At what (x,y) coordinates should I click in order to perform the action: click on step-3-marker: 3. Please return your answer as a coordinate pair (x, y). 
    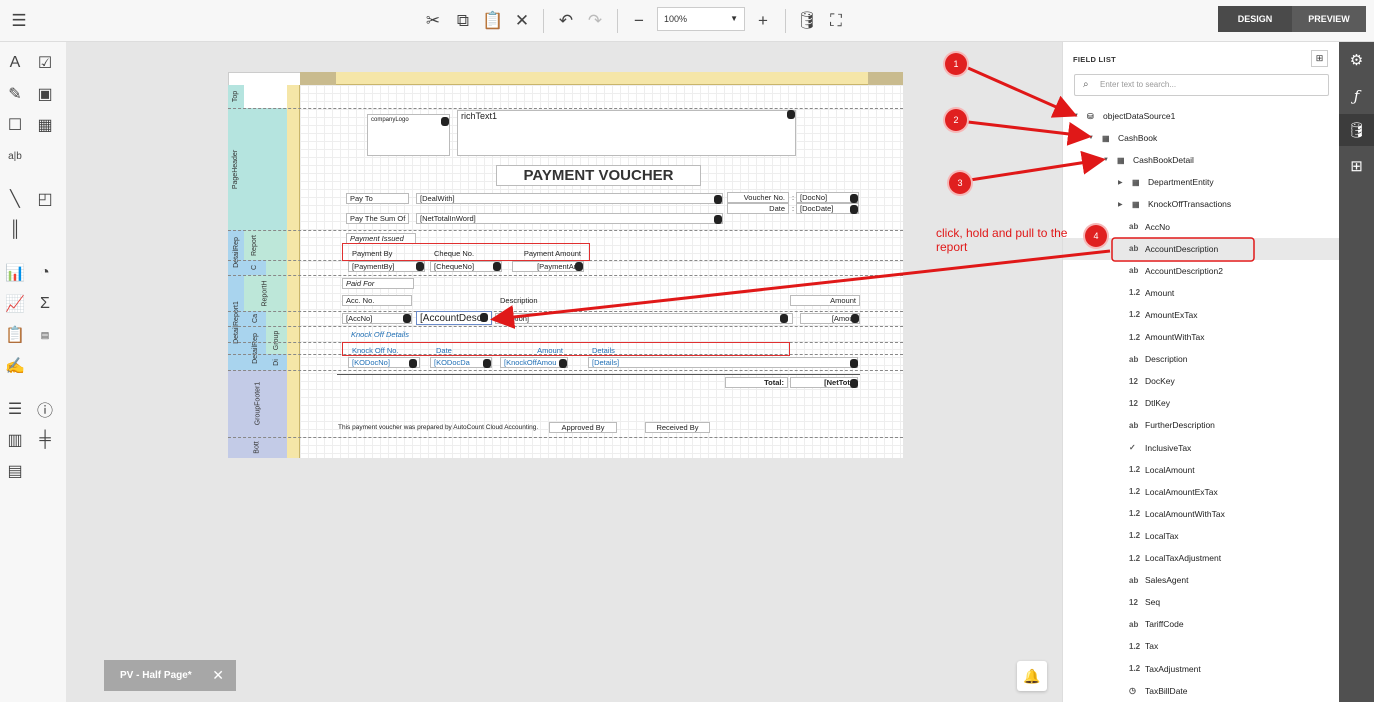
    Looking at the image, I should click on (960, 183).